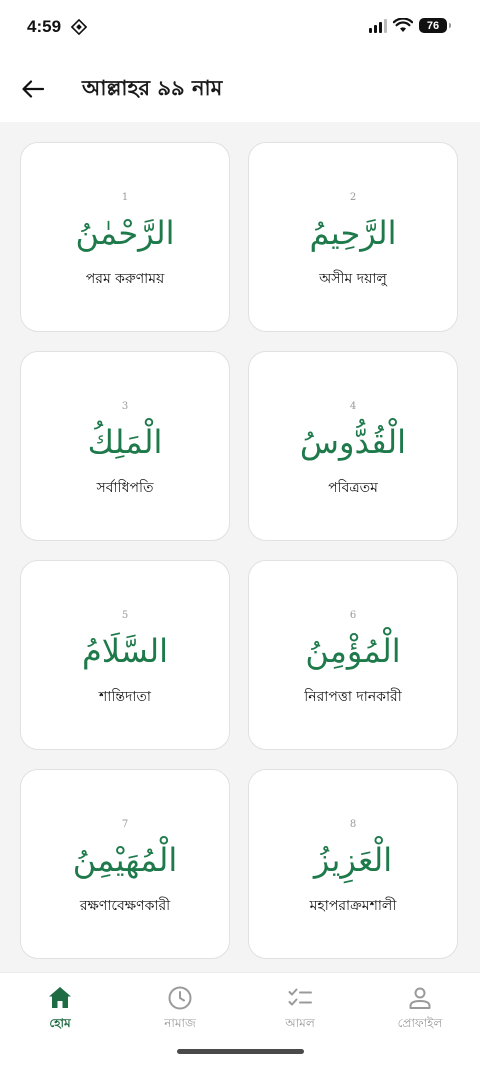 The width and height of the screenshot is (480, 1067). I want to click on name-card: 8 الْعَزِيزُ মহাপরাক্রমশালী, so click(353, 864).